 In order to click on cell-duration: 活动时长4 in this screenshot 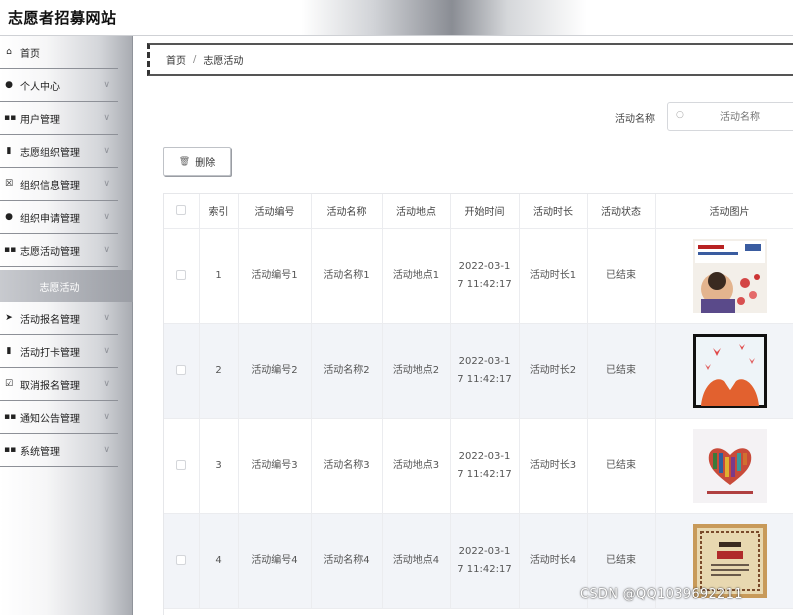, I will do `click(553, 561)`.